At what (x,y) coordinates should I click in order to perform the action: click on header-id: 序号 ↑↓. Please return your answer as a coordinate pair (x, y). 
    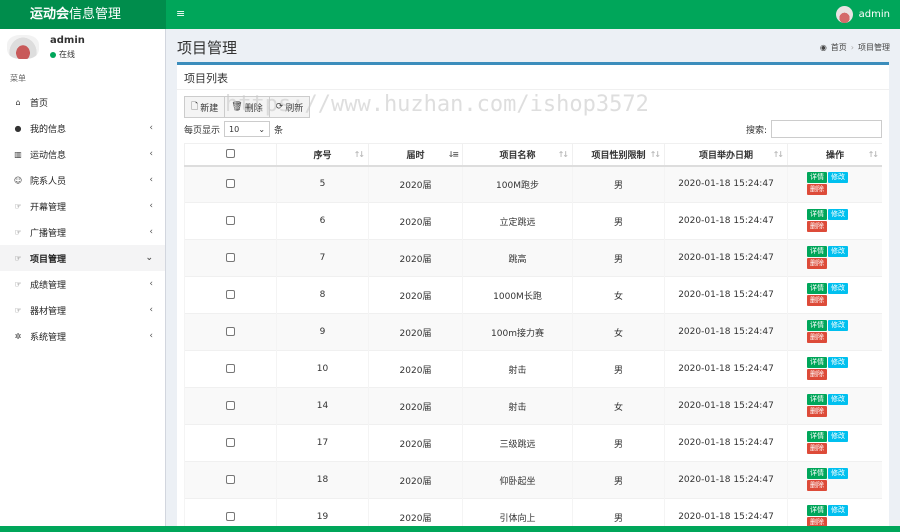
    Looking at the image, I should click on (322, 155).